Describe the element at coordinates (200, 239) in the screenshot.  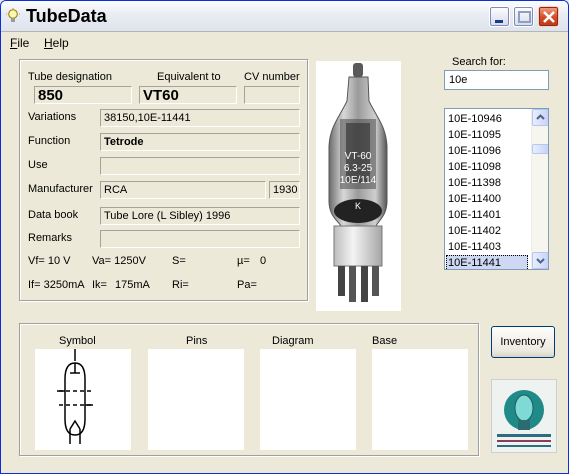
I see `remarks-field` at that location.